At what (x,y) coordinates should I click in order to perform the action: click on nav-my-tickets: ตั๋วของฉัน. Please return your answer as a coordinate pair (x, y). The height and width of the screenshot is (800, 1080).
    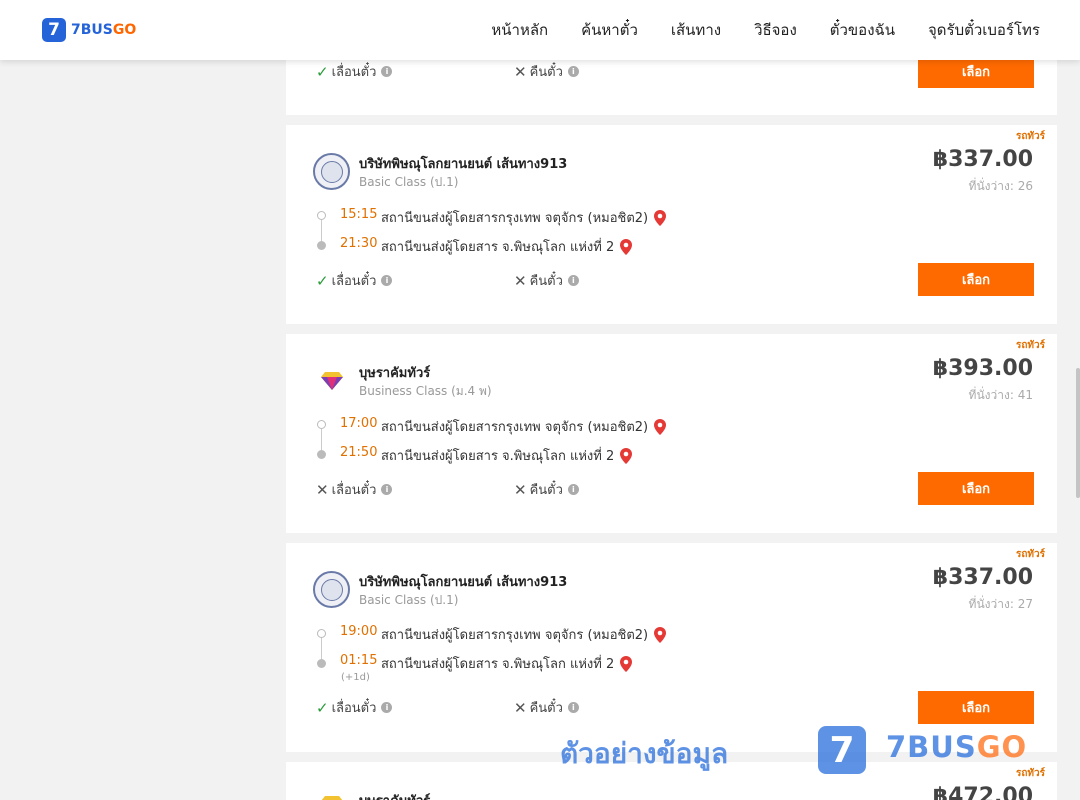
    Looking at the image, I should click on (862, 30).